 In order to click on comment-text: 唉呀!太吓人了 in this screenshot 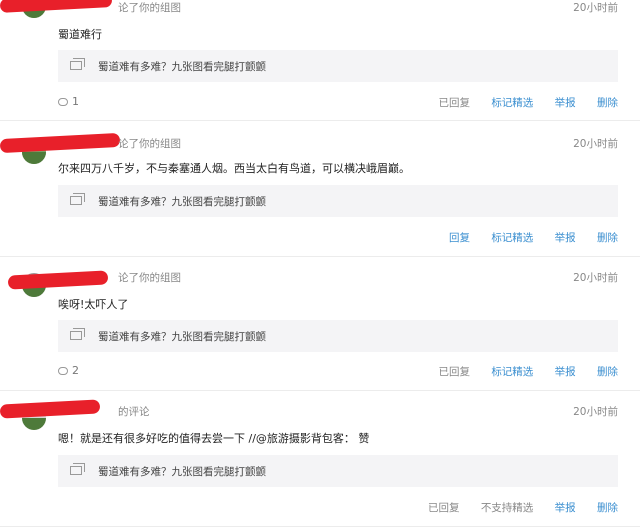, I will do `click(93, 304)`.